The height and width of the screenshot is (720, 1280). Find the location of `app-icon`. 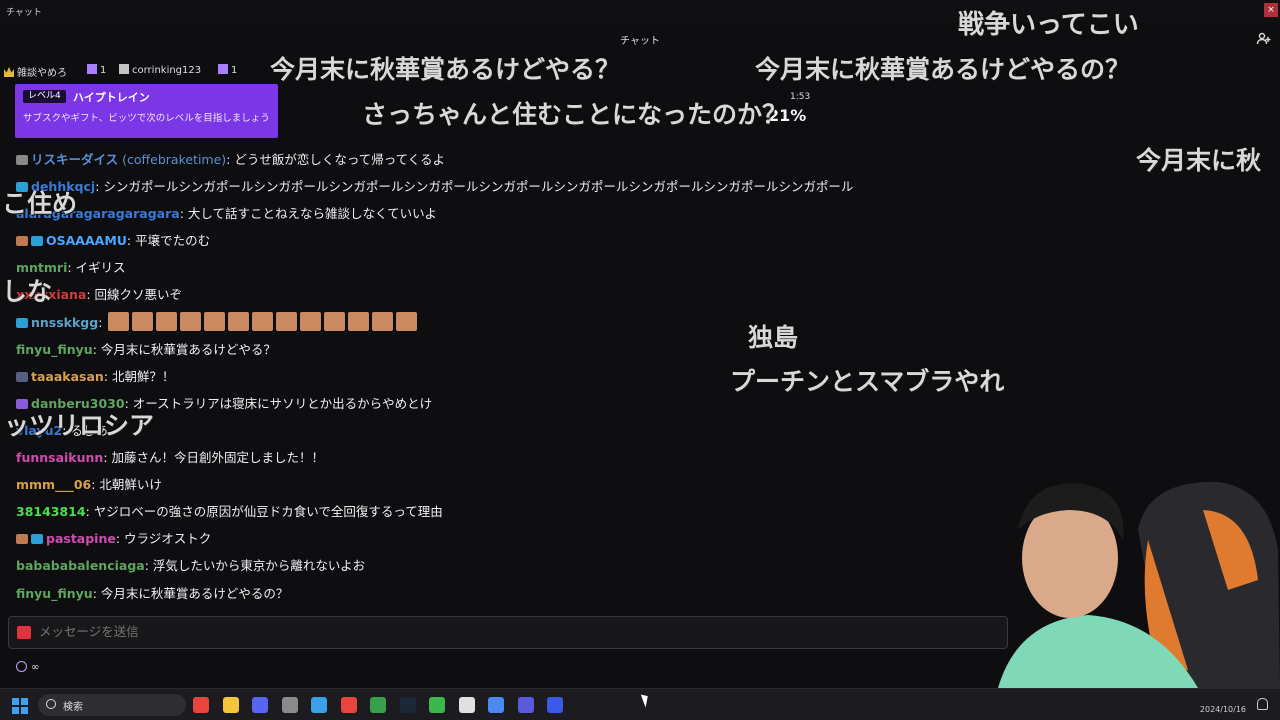

app-icon is located at coordinates (525, 705).